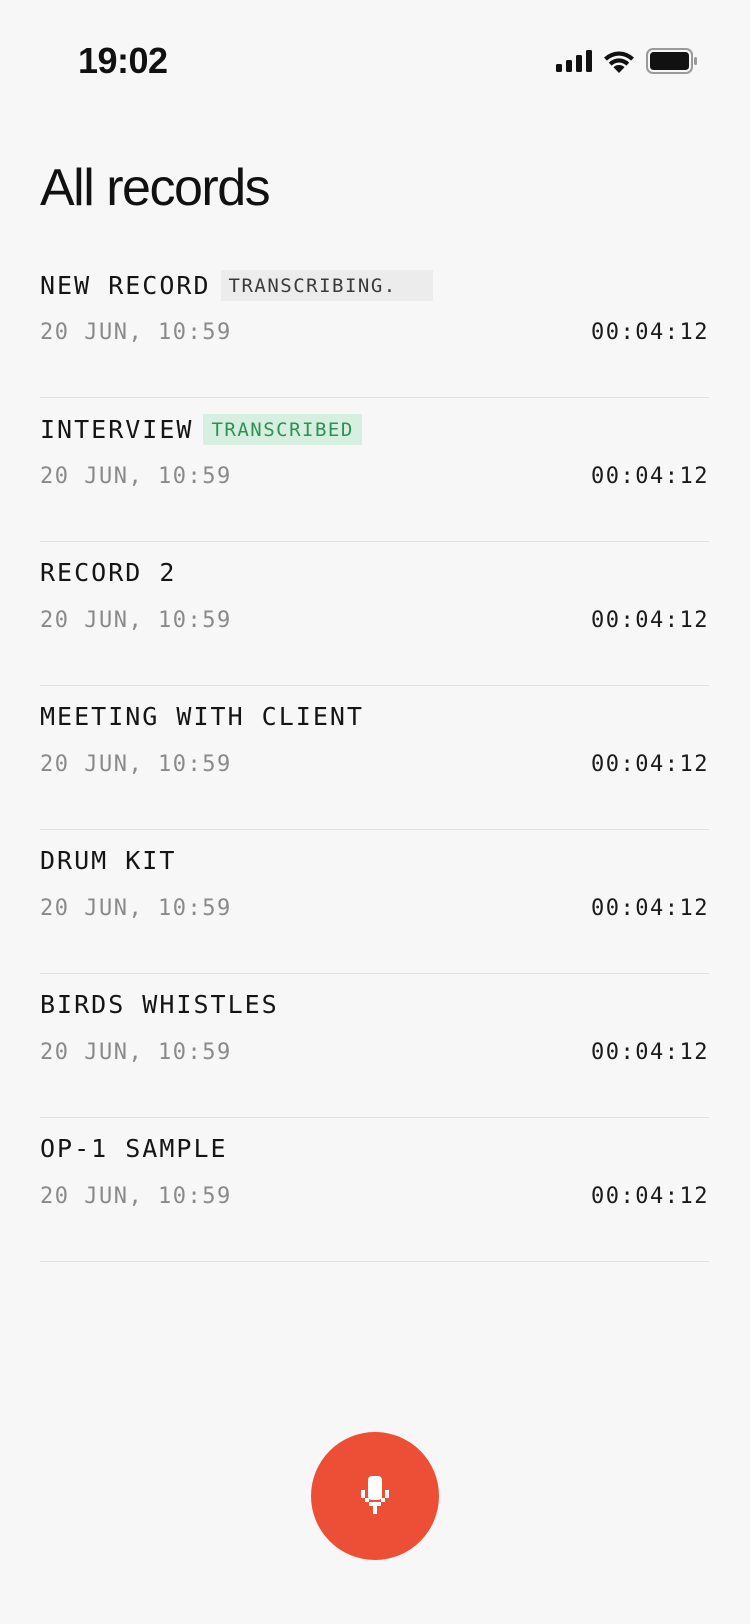  Describe the element at coordinates (619, 61) in the screenshot. I see `wifi-icon` at that location.